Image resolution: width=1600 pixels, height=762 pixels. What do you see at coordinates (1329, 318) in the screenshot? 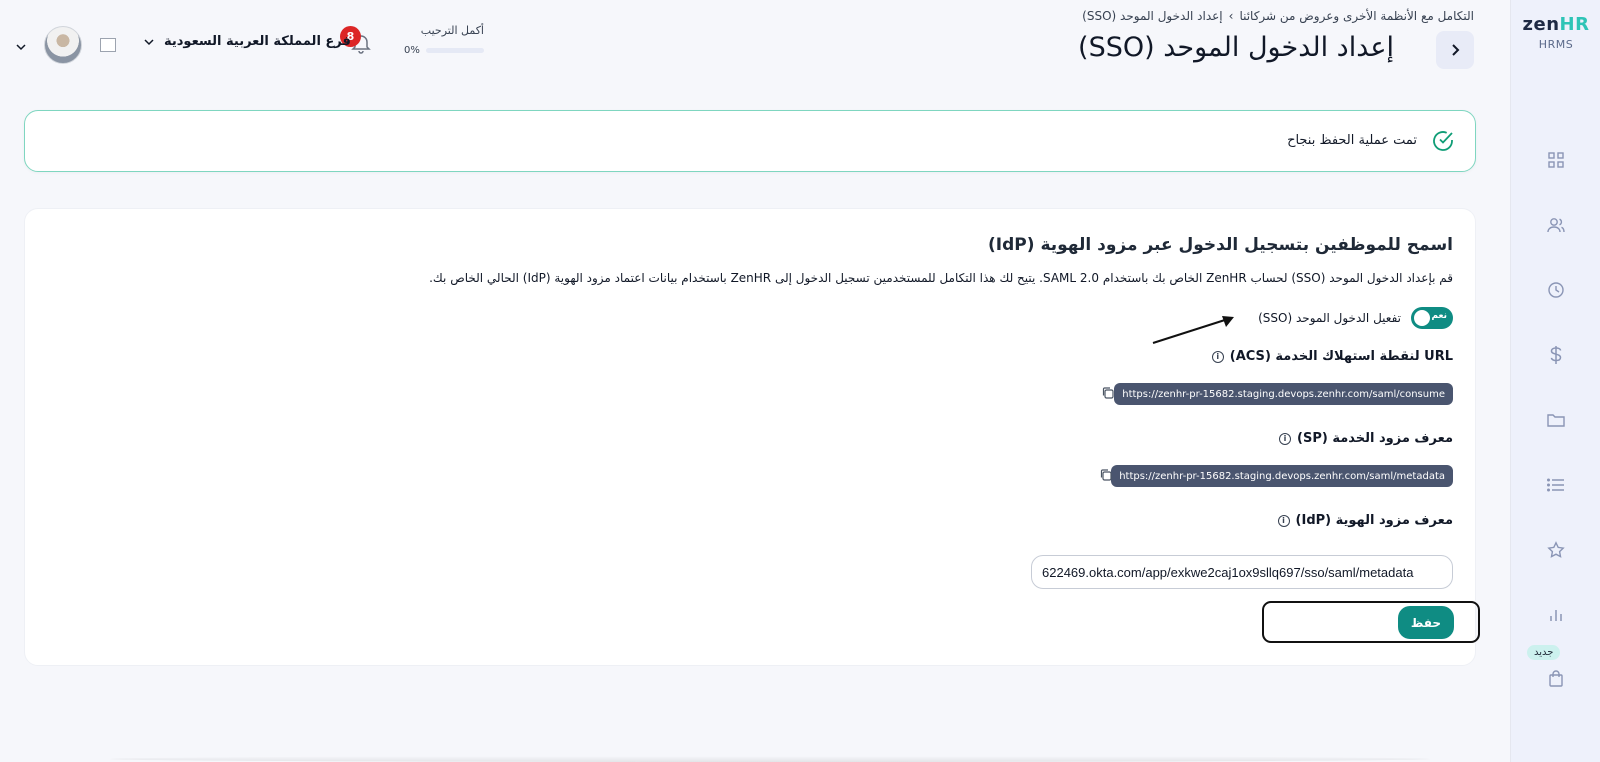
I see `sso-toggle-label: تفعيل الدخول الموحد (SSO)` at bounding box center [1329, 318].